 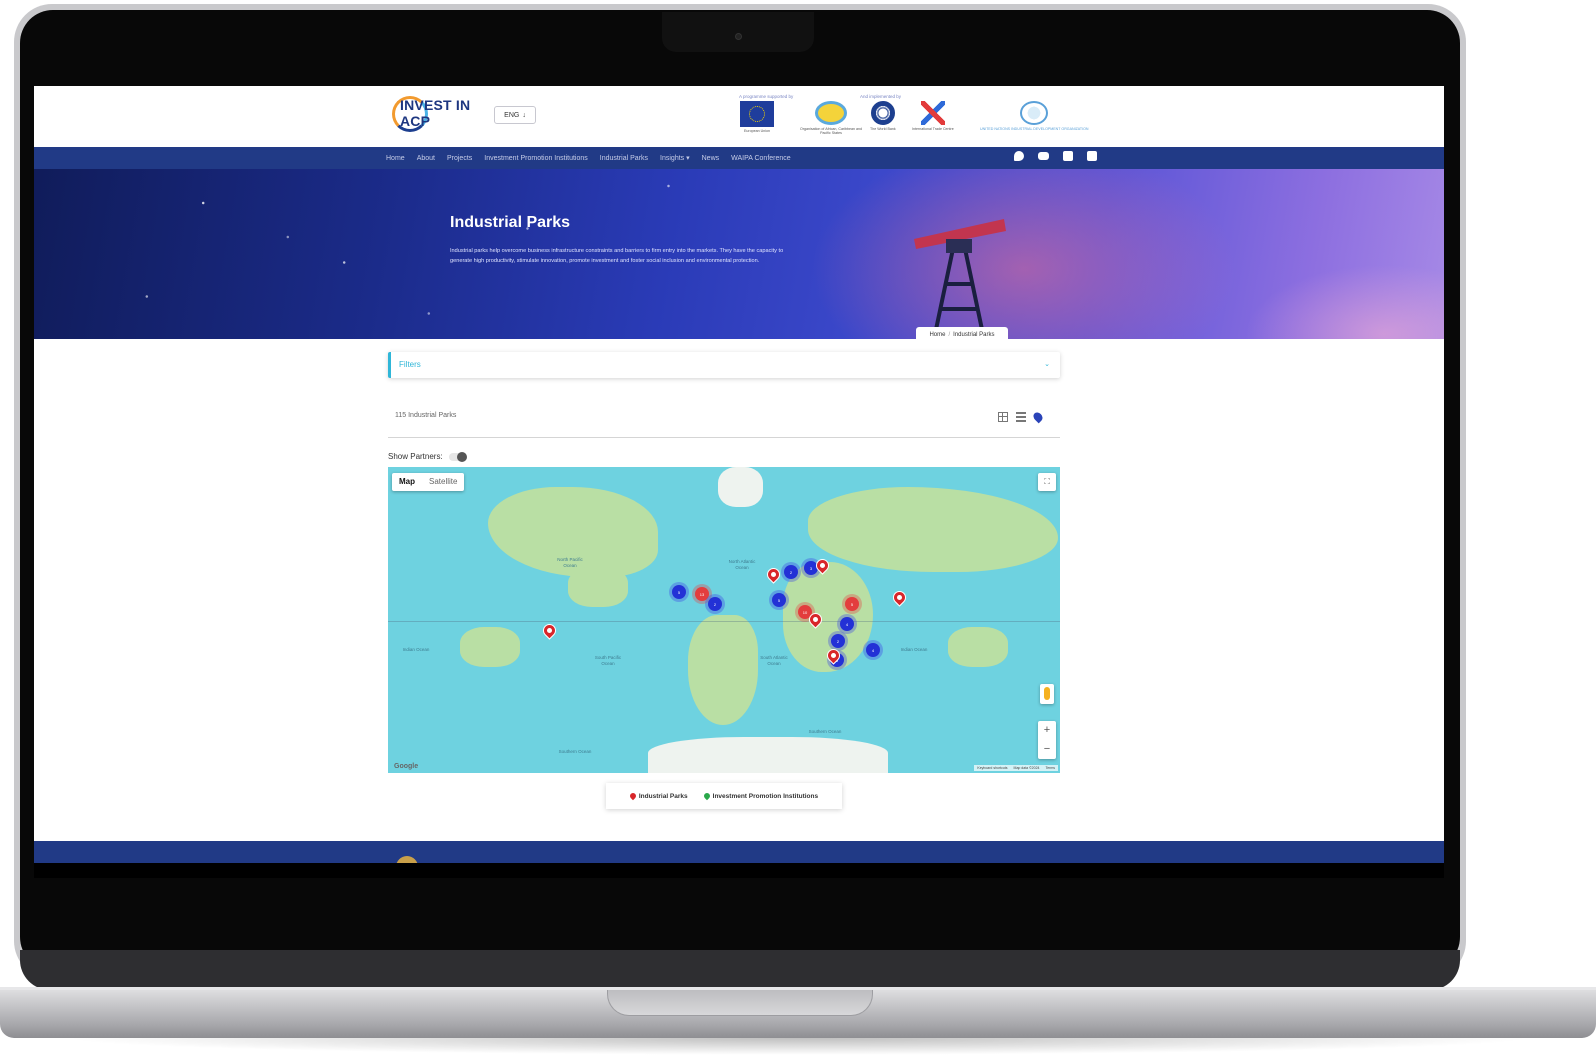 I want to click on map-type-map: Map, so click(x=407, y=482).